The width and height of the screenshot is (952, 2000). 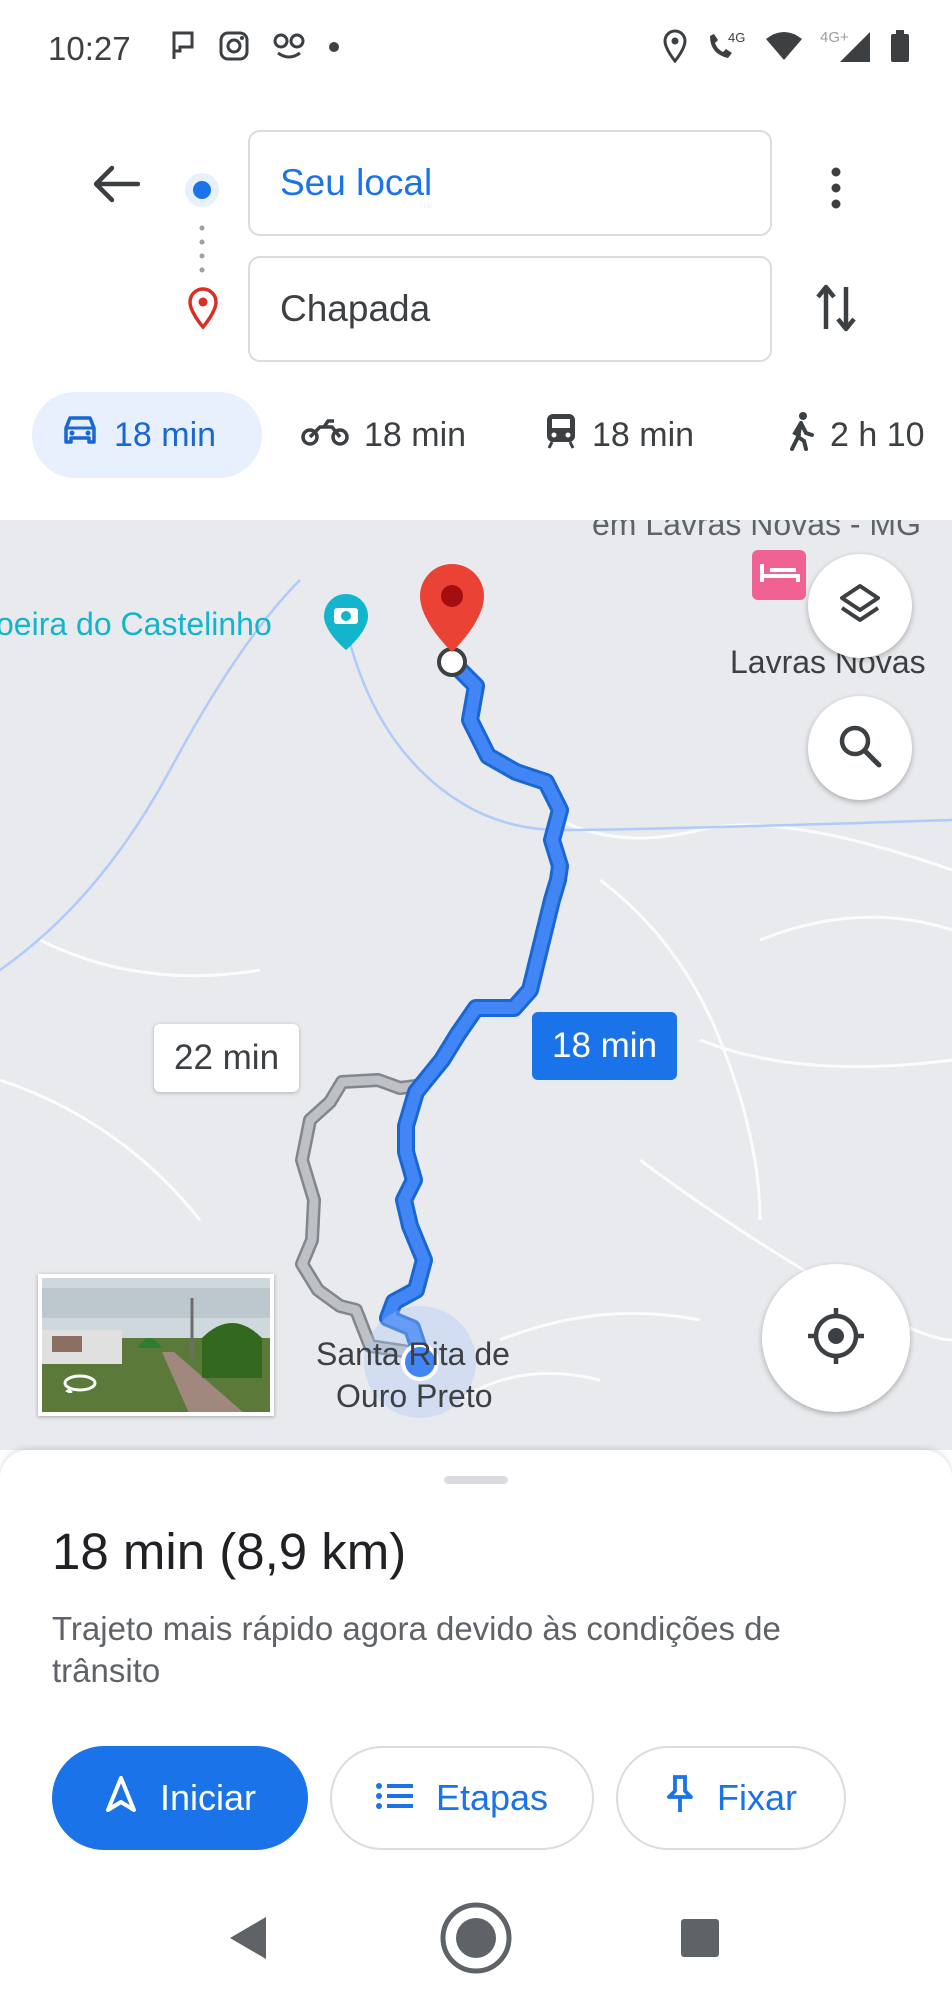 What do you see at coordinates (183, 48) in the screenshot?
I see `flag-icon` at bounding box center [183, 48].